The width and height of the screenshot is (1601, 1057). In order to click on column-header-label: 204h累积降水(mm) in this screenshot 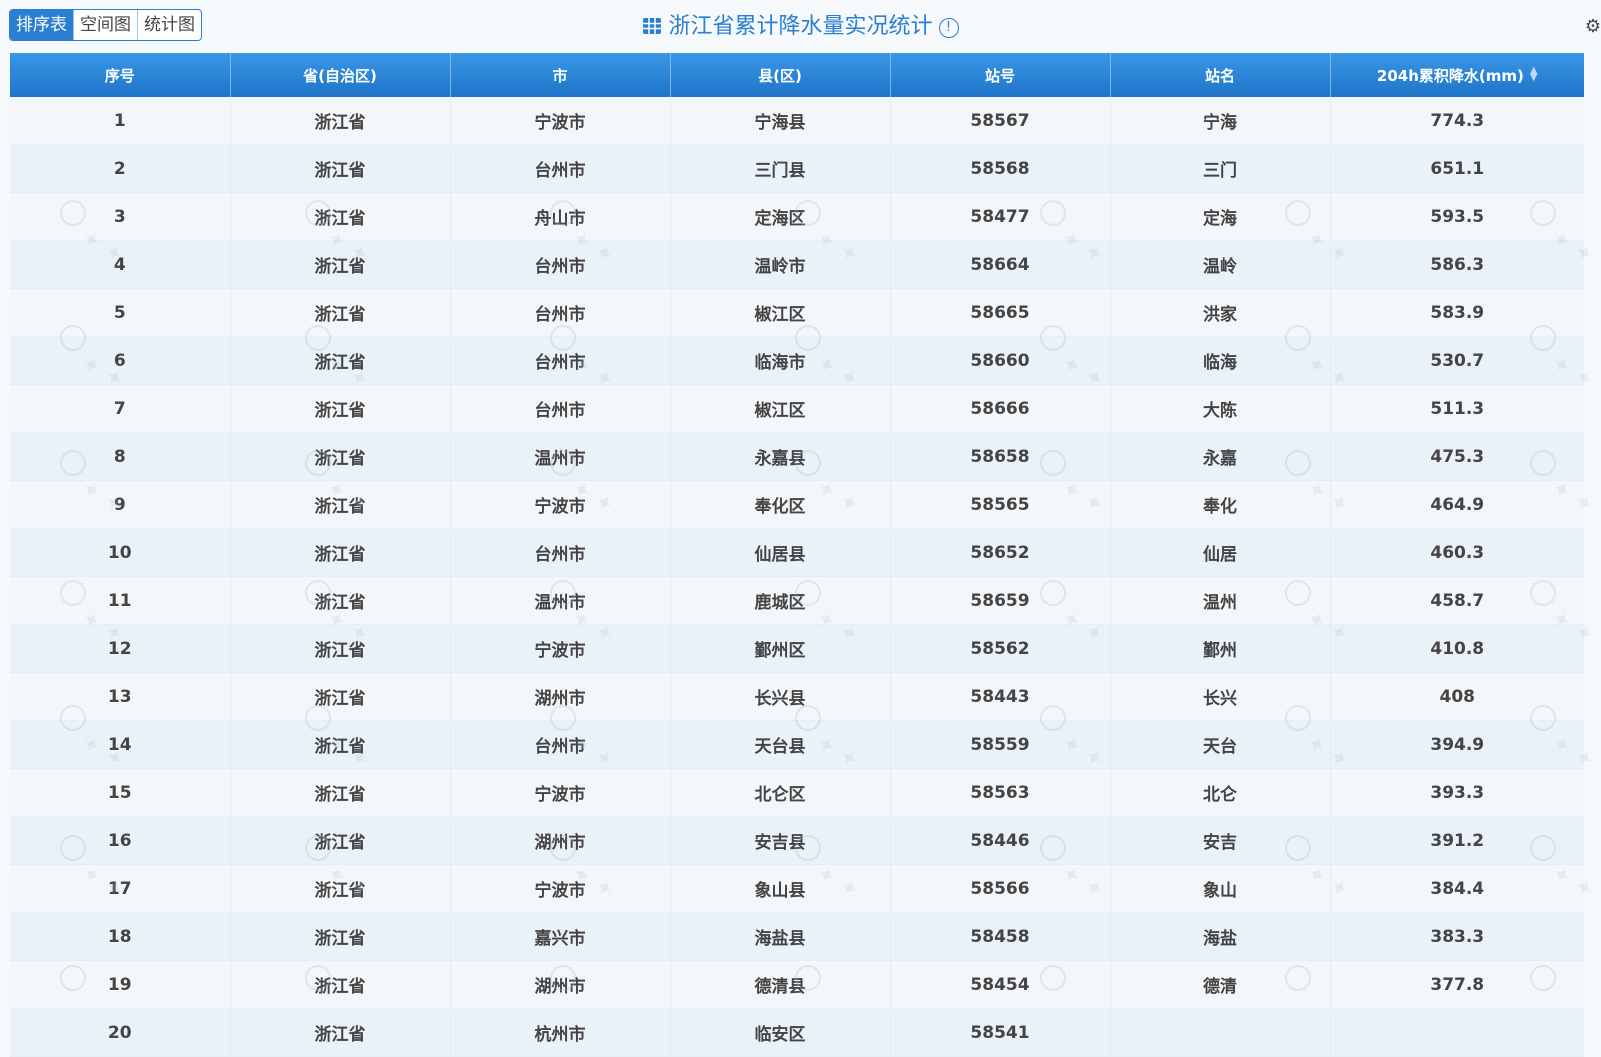, I will do `click(1450, 75)`.